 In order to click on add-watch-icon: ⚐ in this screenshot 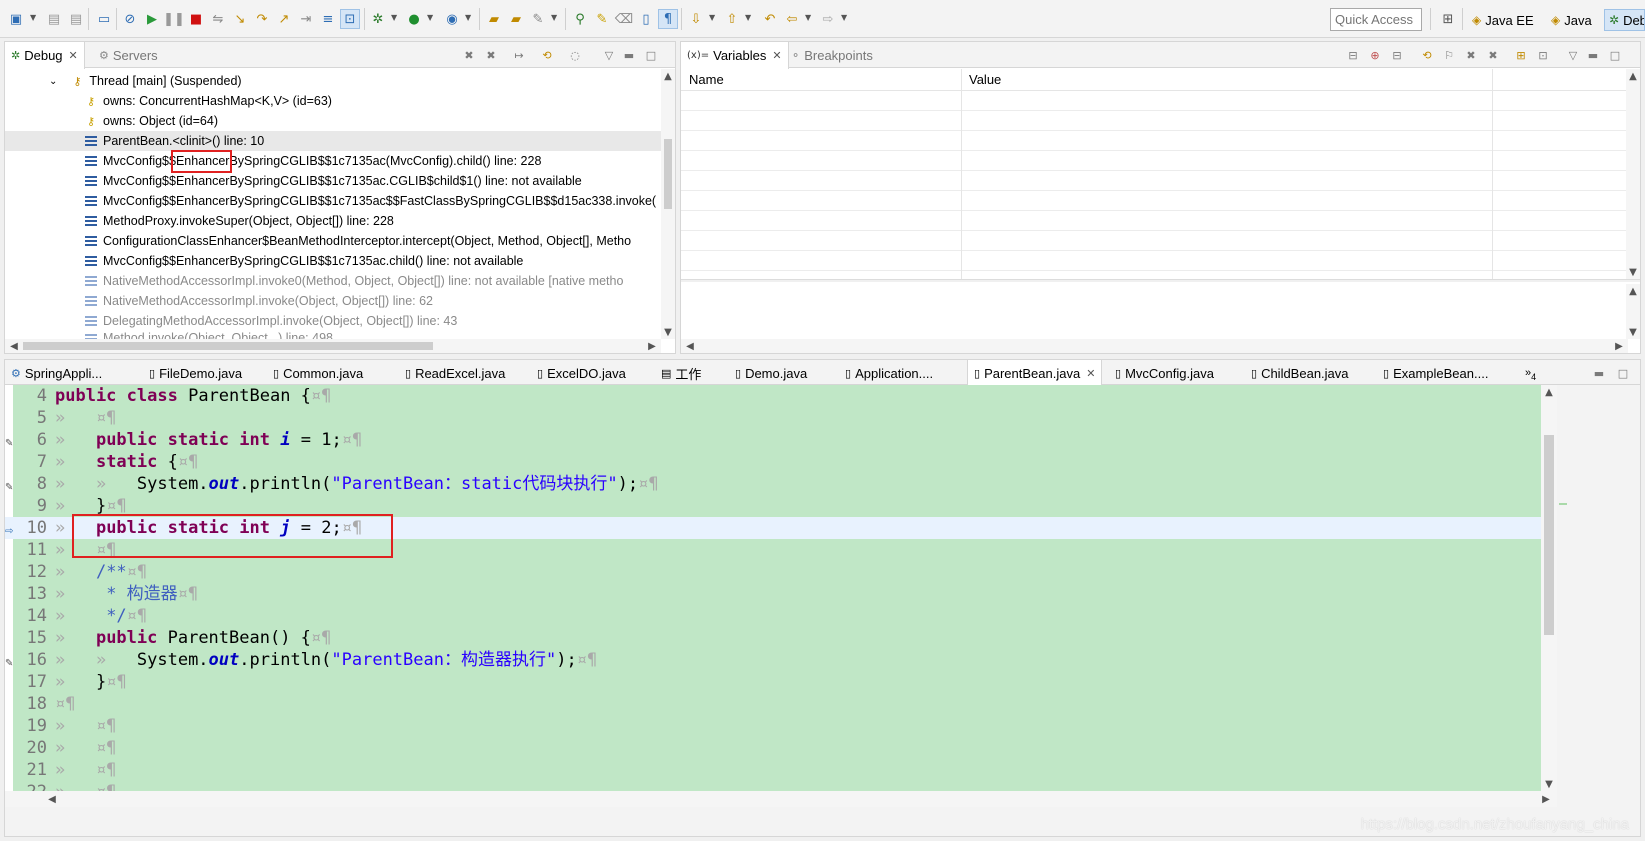, I will do `click(1449, 55)`.